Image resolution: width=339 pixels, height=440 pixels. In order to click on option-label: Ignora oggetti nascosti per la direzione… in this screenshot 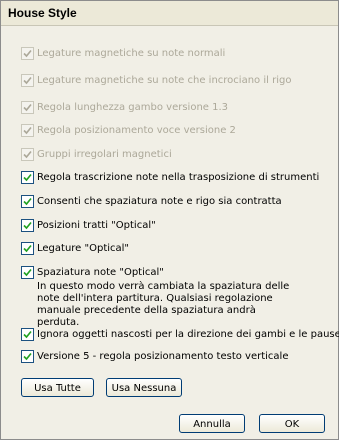, I will do `click(188, 334)`.